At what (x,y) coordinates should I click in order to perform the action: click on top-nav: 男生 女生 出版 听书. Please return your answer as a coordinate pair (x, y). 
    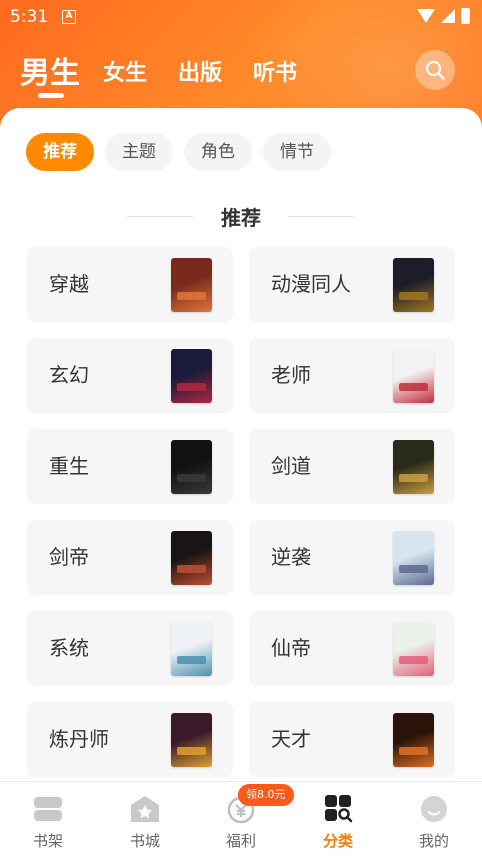
    Looking at the image, I should click on (241, 74).